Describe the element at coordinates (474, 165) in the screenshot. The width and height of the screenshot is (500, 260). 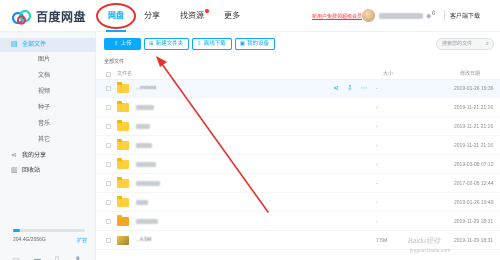
I see `file-date: 2019-03-08 07:12` at that location.